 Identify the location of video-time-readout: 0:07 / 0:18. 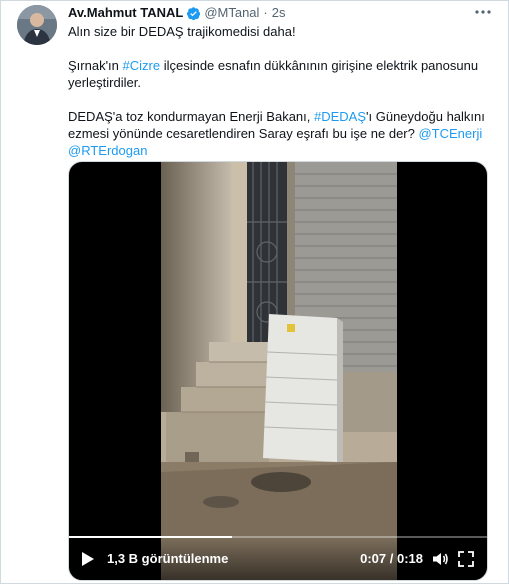
(391, 558).